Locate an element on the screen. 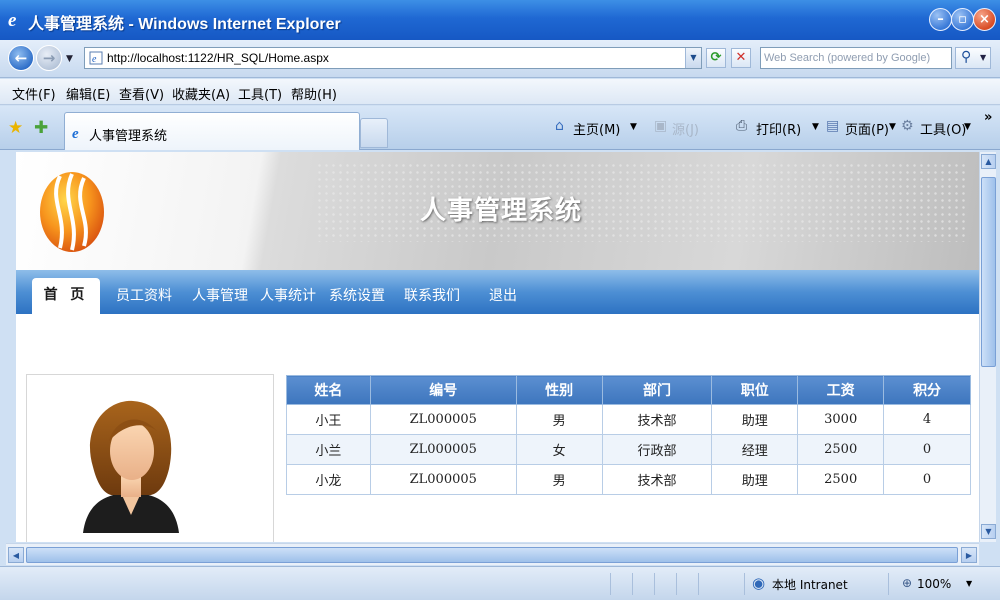  cell-gender: 女 is located at coordinates (559, 449).